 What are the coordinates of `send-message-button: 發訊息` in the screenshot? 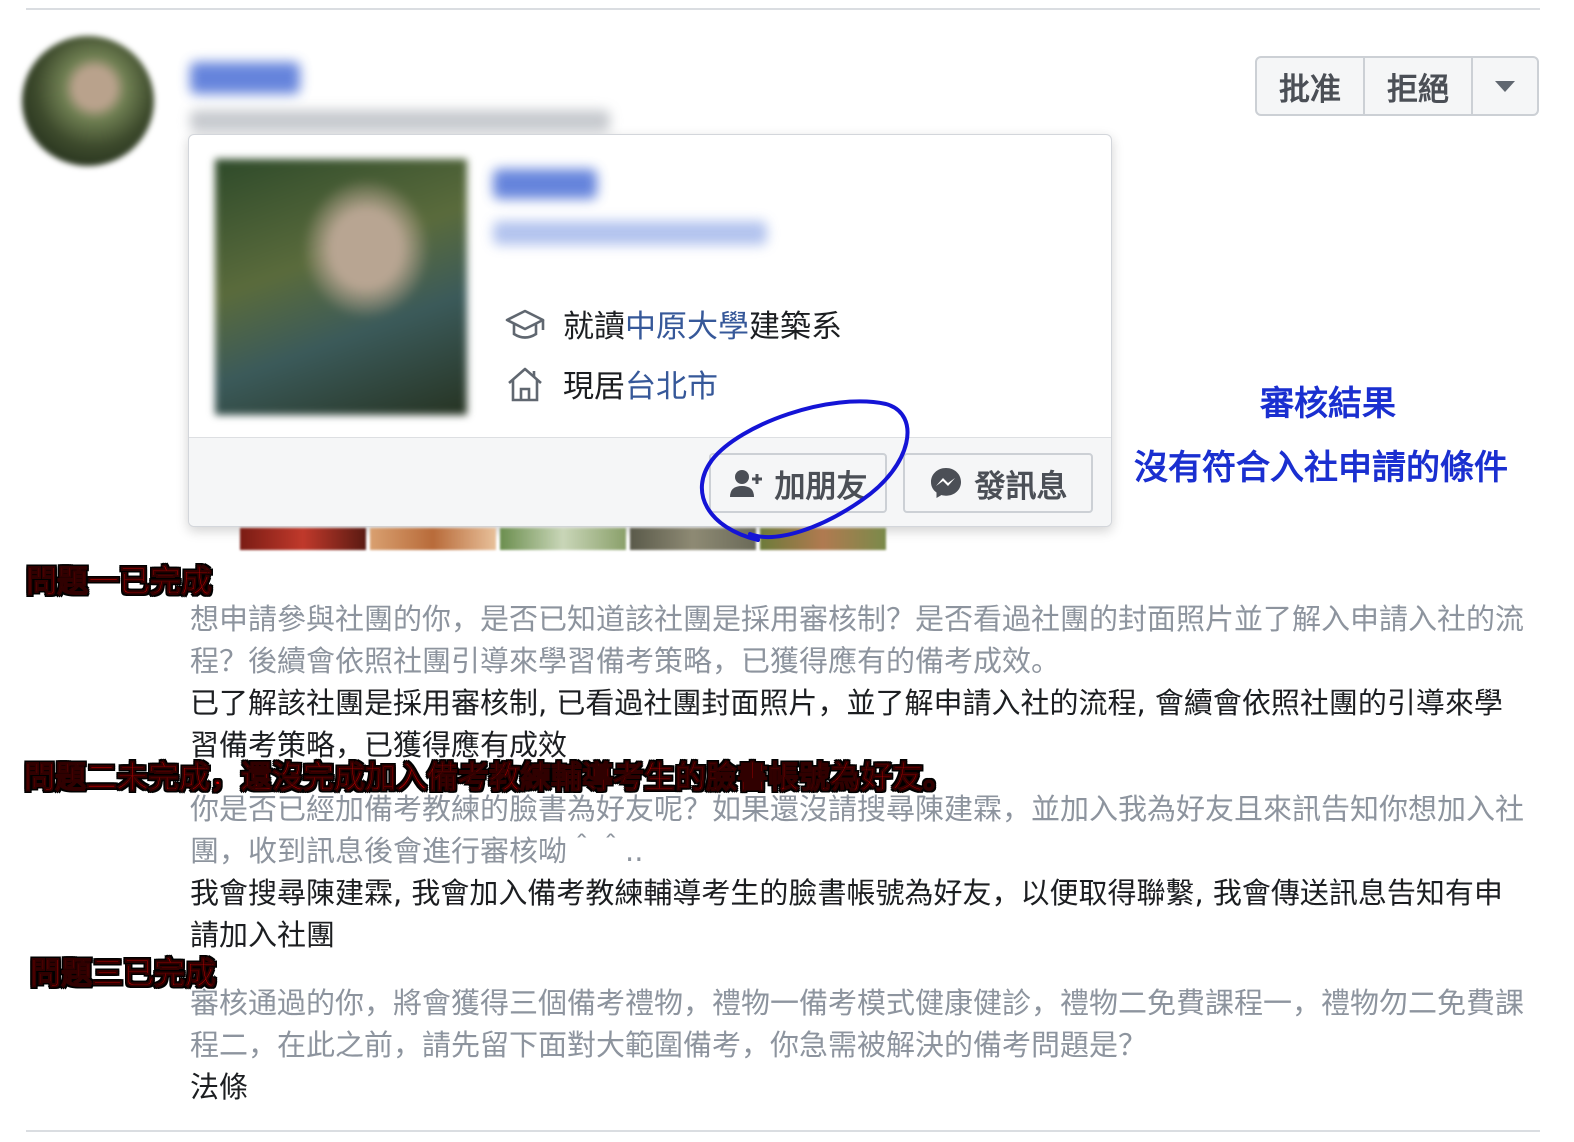 It's located at (998, 483).